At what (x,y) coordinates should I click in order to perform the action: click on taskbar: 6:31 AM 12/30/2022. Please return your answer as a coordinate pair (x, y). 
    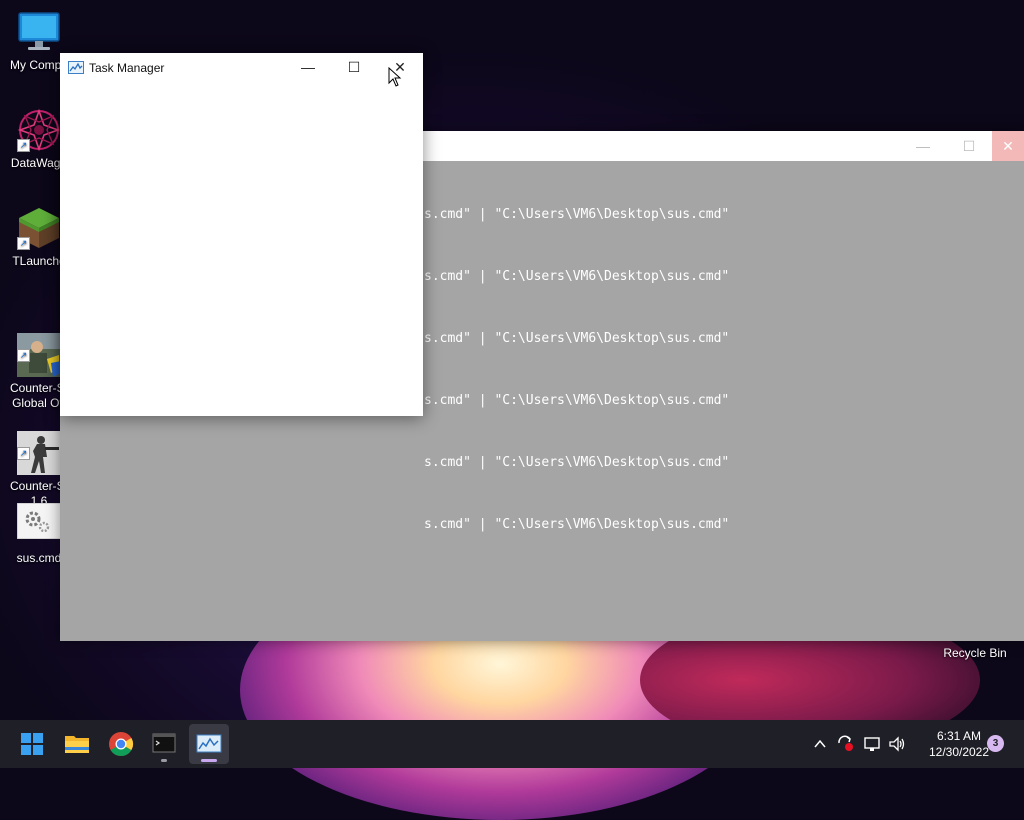
    Looking at the image, I should click on (512, 744).